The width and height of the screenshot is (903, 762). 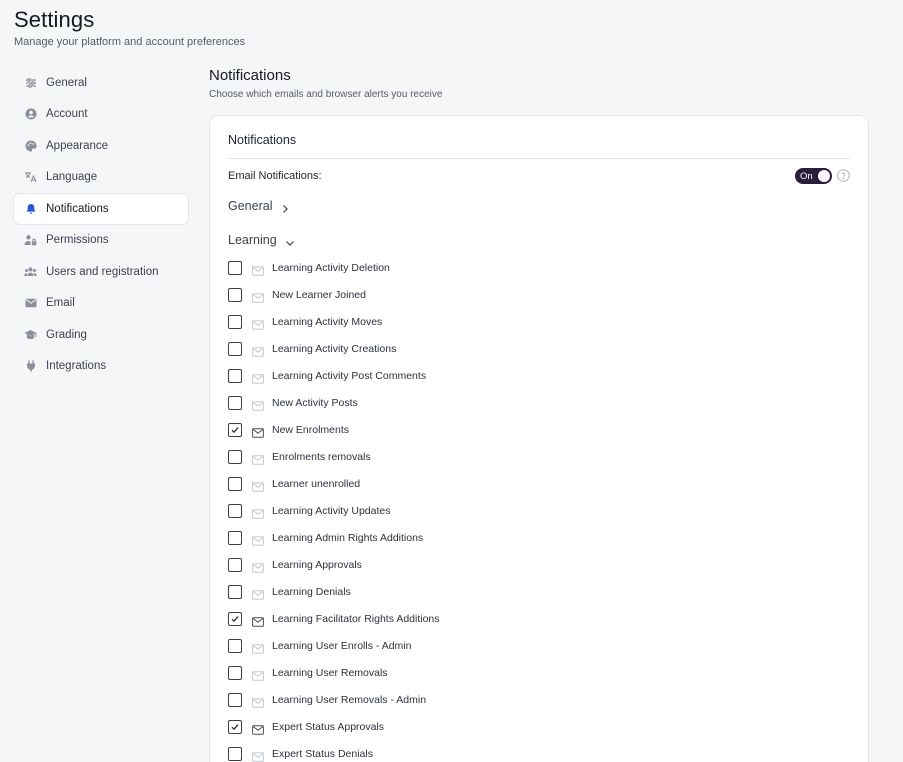 I want to click on notification-item-label: Learning Activity Post Comments, so click(x=349, y=375).